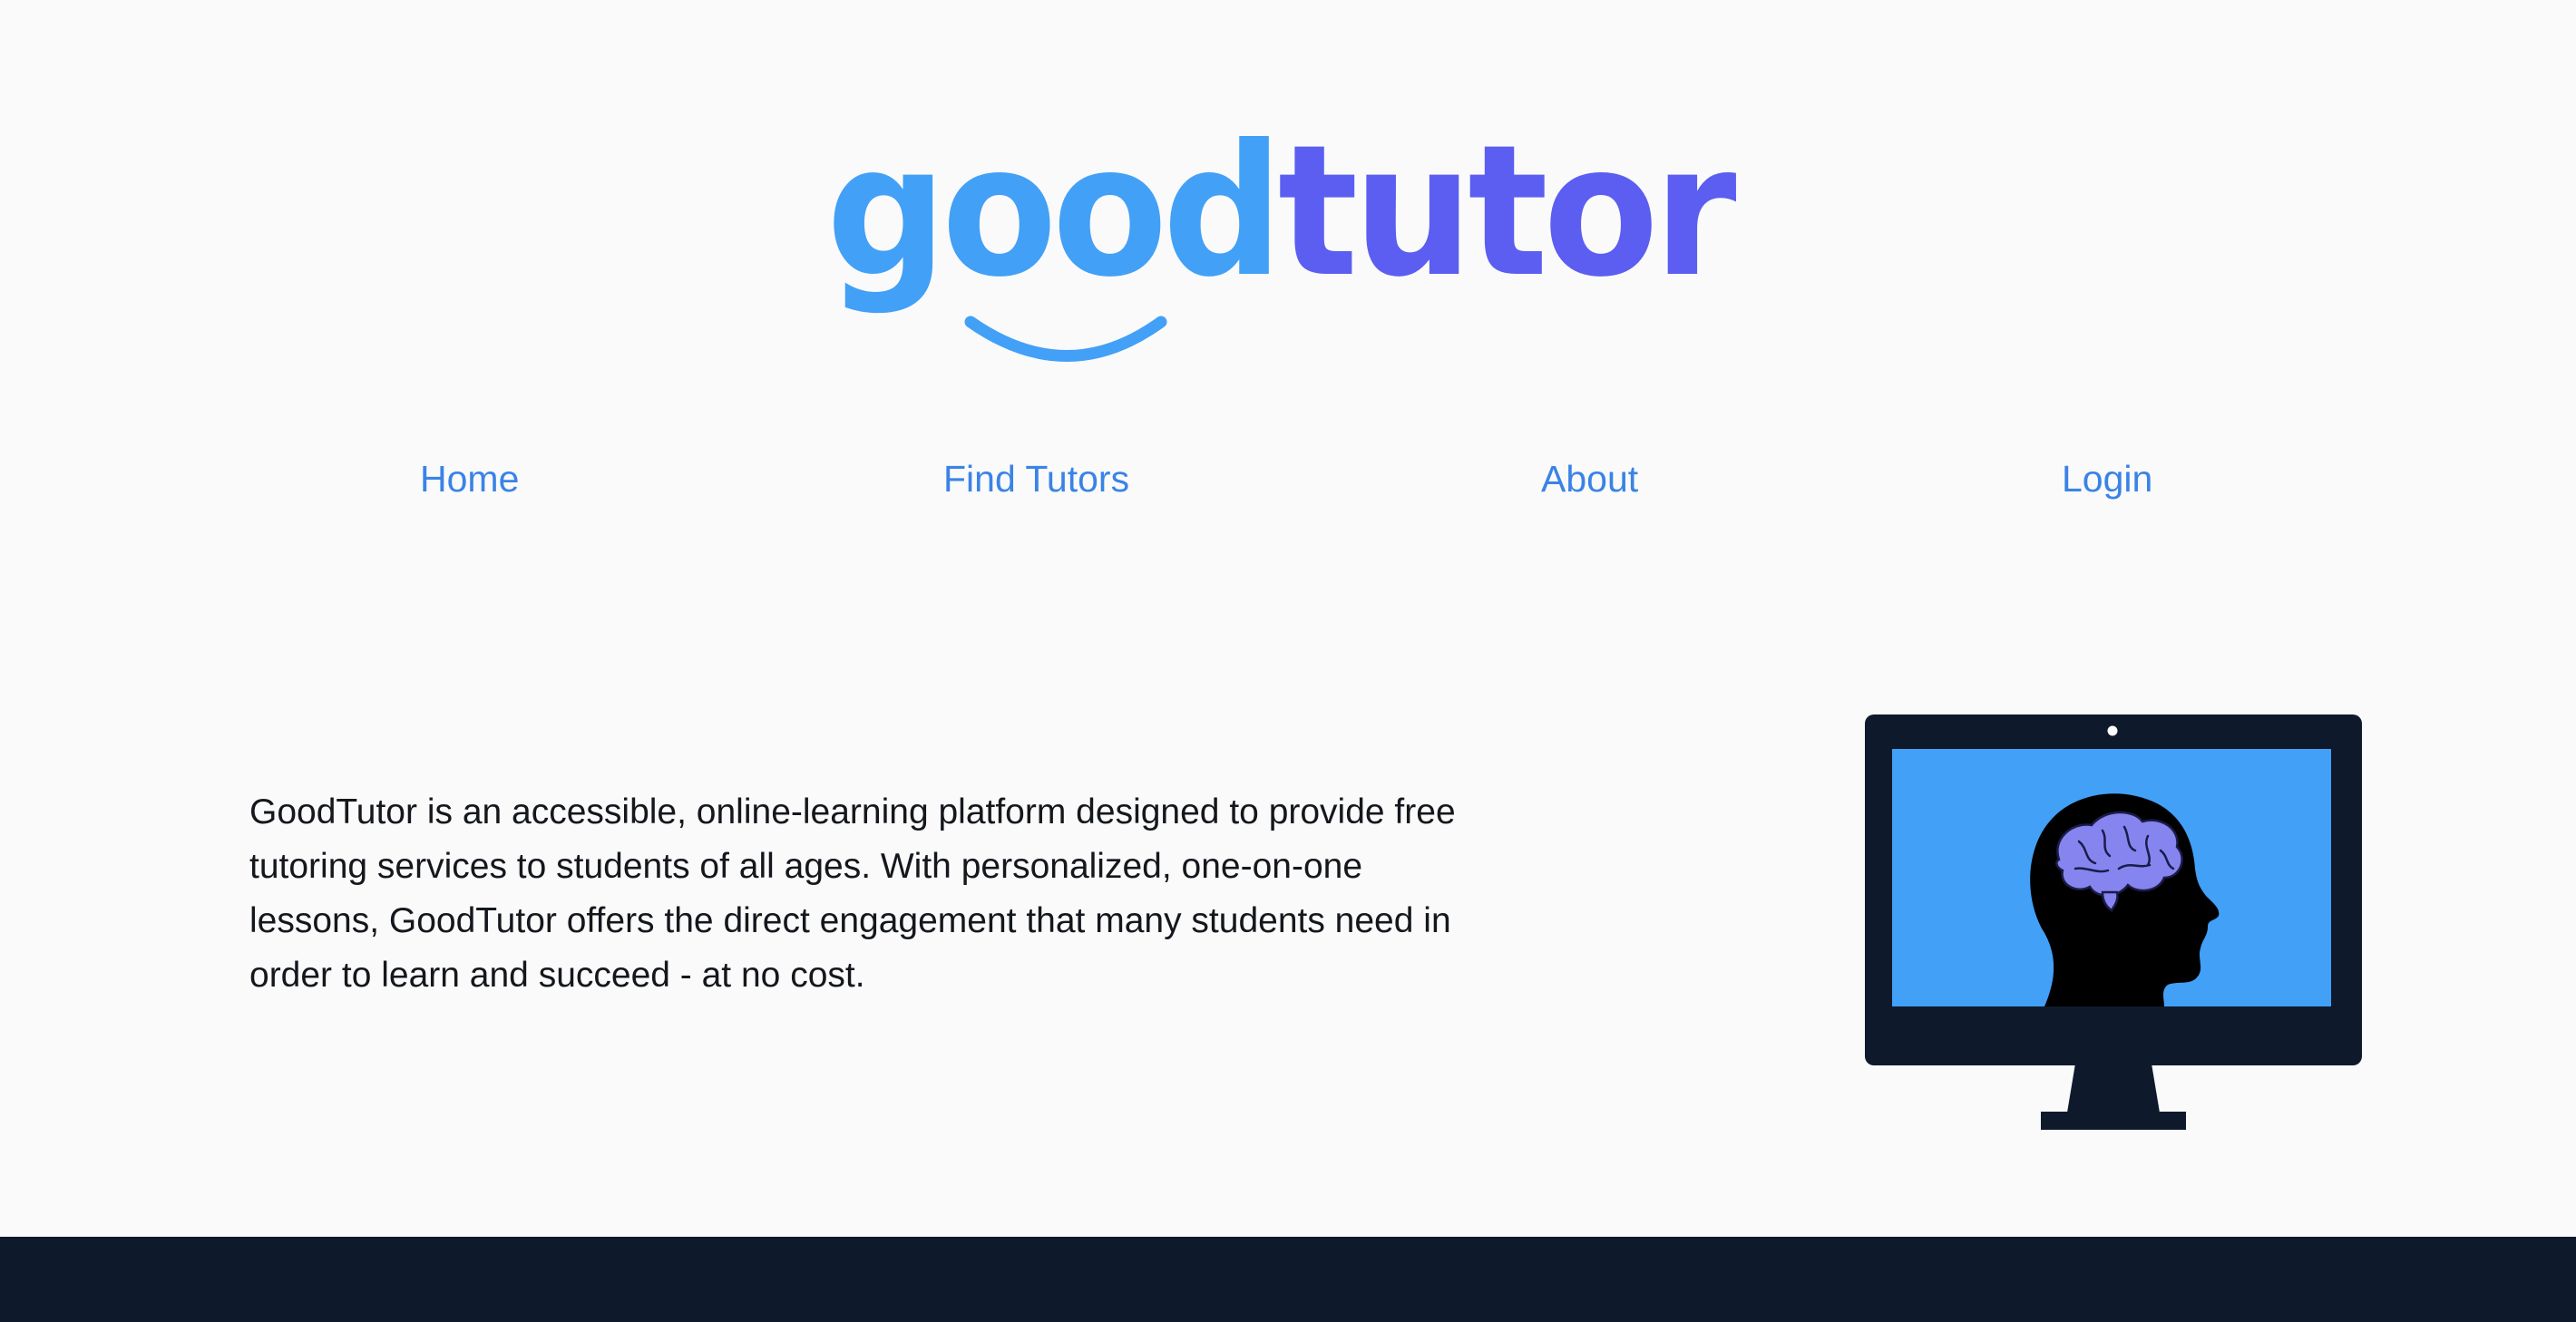  I want to click on main-nav: Home Find Tutors About Login, so click(1288, 485).